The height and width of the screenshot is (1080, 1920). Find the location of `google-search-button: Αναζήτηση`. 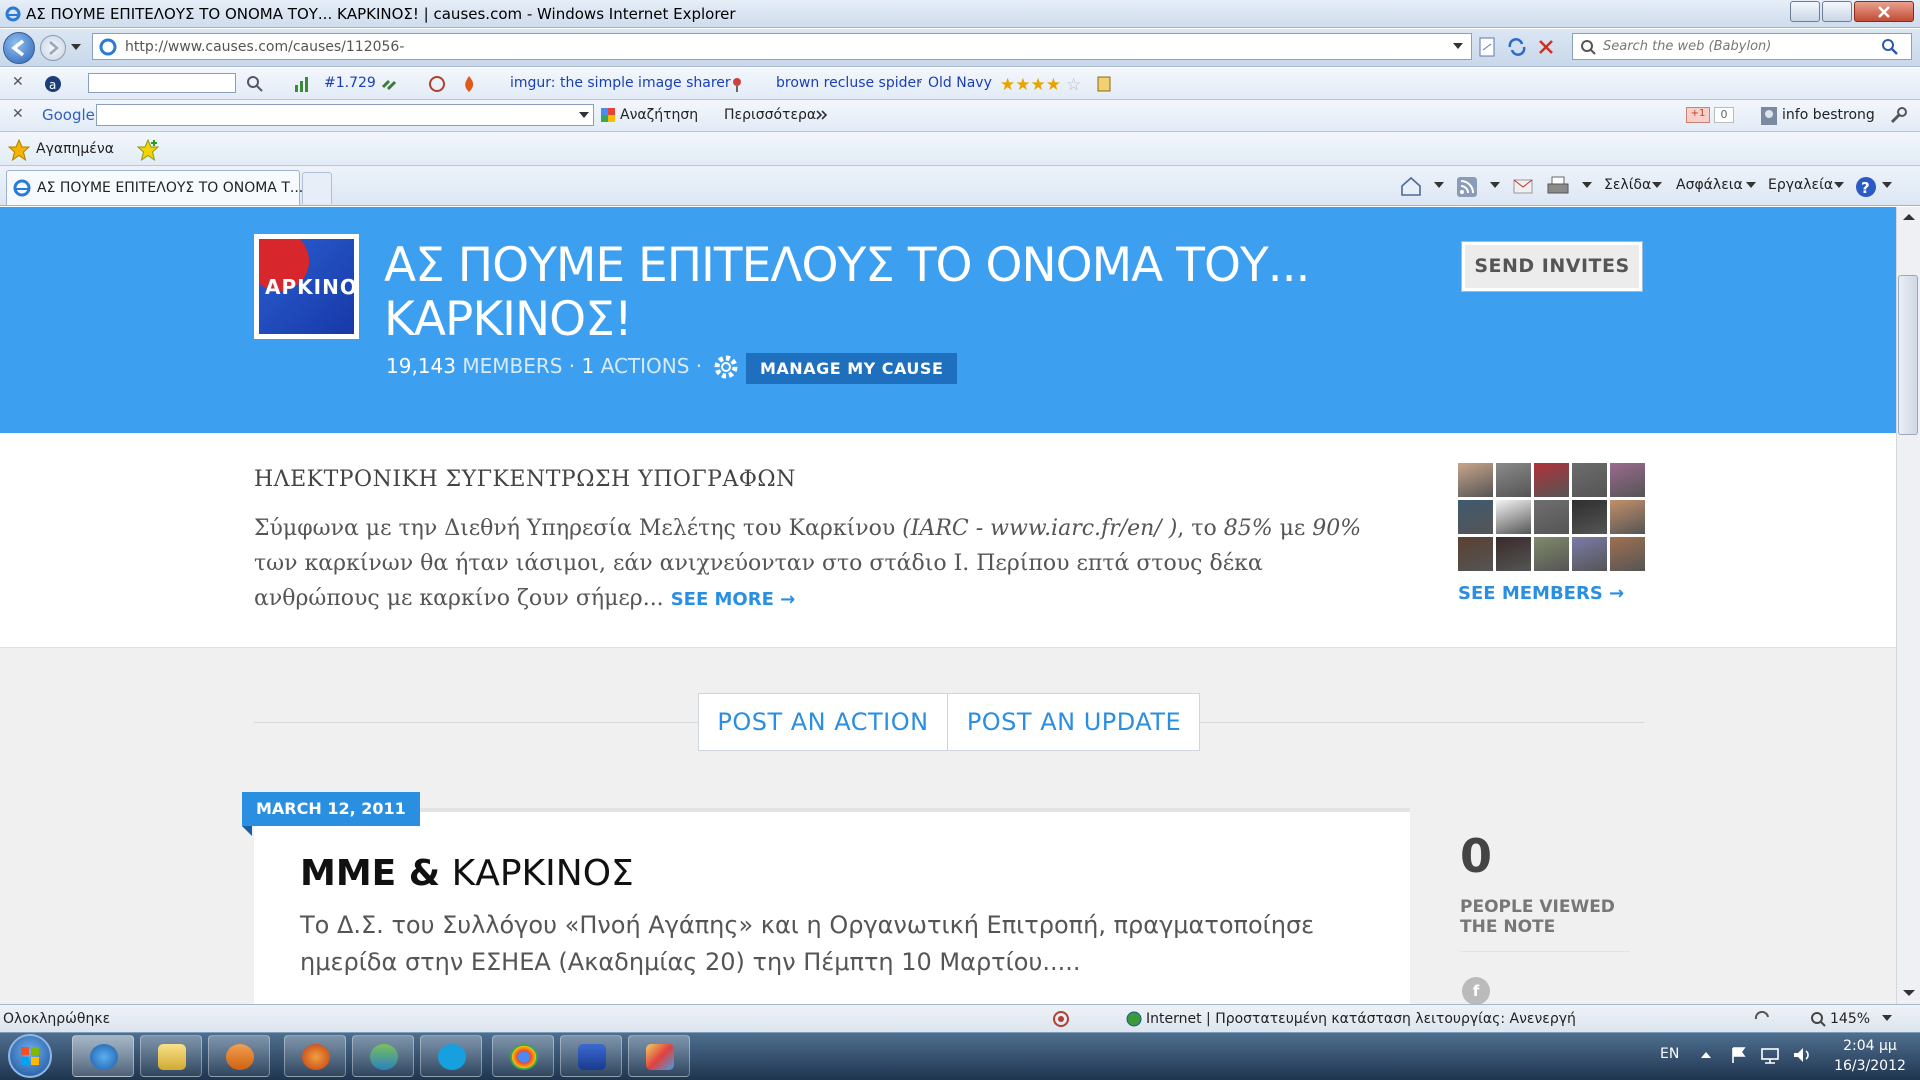

google-search-button: Αναζήτηση is located at coordinates (659, 115).